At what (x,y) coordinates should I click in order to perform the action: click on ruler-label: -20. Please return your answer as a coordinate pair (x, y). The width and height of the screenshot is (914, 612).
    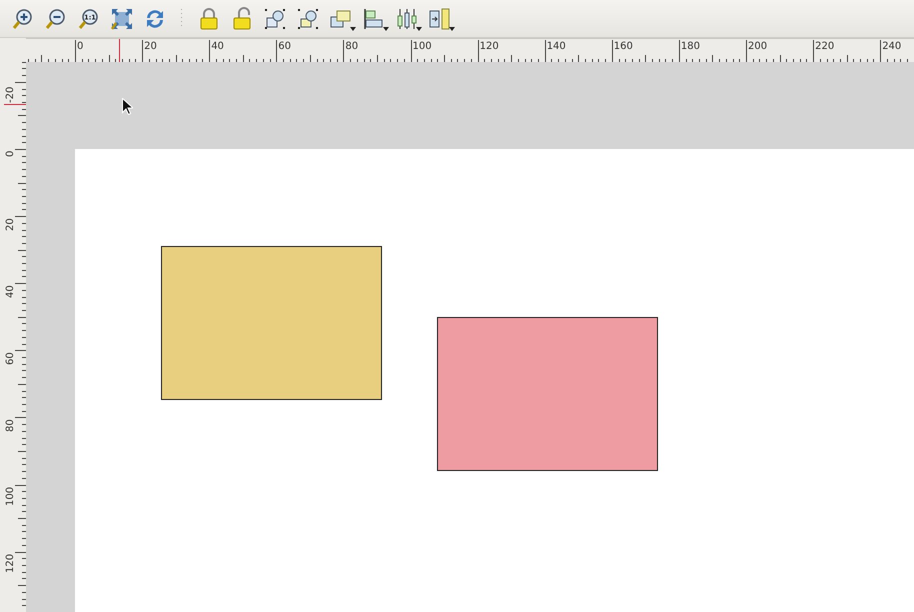
    Looking at the image, I should click on (11, 95).